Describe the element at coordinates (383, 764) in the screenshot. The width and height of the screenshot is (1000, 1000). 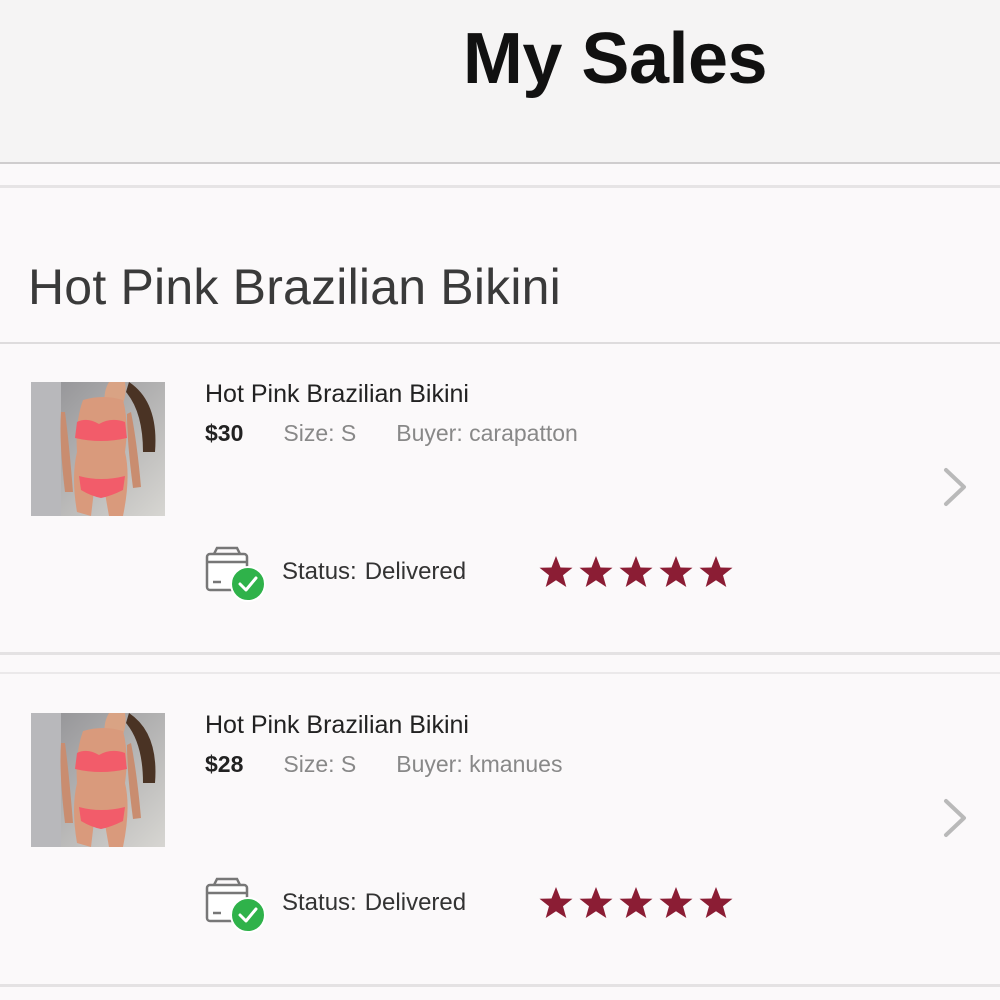
I see `sale-meta: $28 Size: S Buyer: kmanues` at that location.